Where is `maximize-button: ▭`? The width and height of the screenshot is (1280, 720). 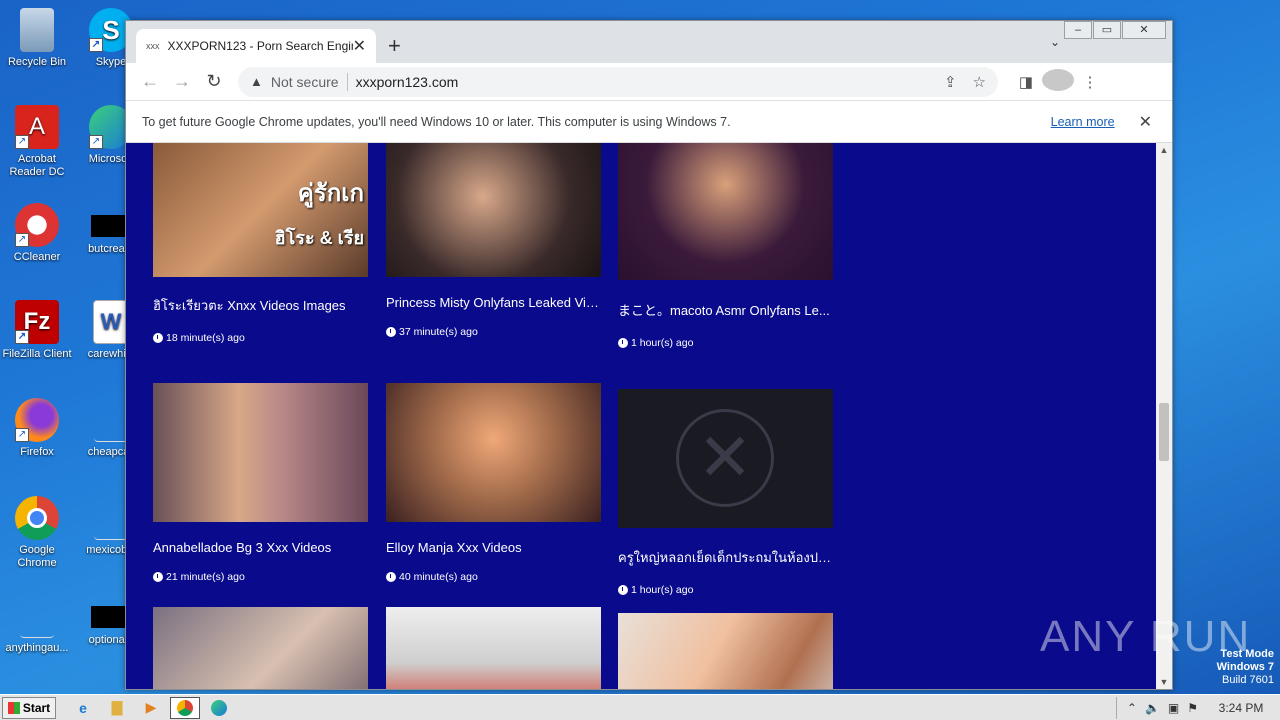 maximize-button: ▭ is located at coordinates (1107, 30).